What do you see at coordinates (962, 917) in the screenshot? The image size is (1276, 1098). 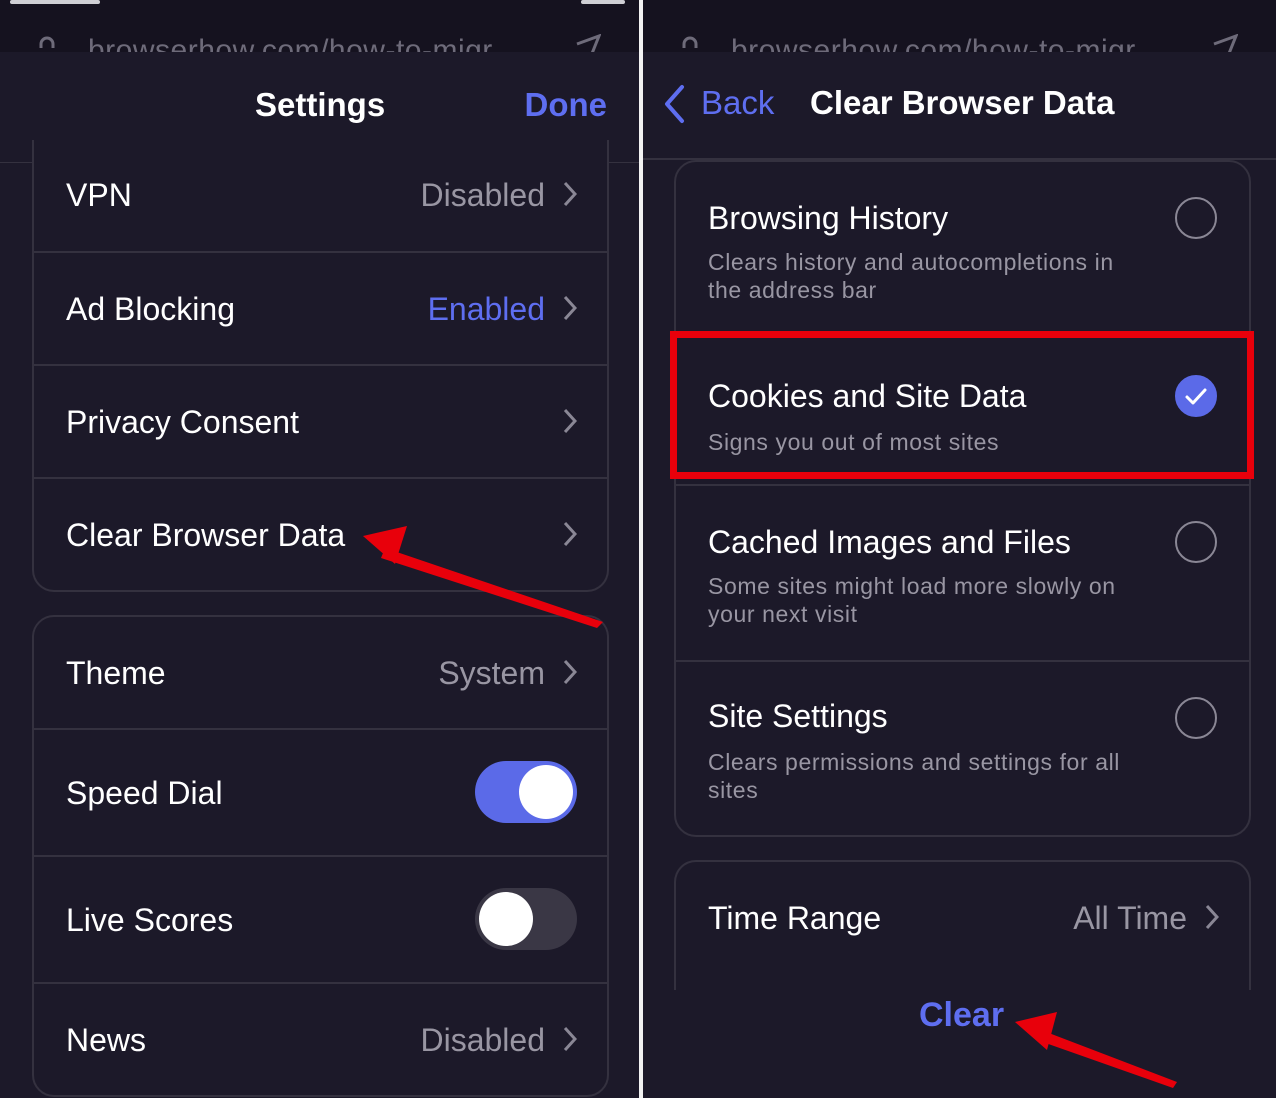 I see `row-time-range: Time Range All Time` at bounding box center [962, 917].